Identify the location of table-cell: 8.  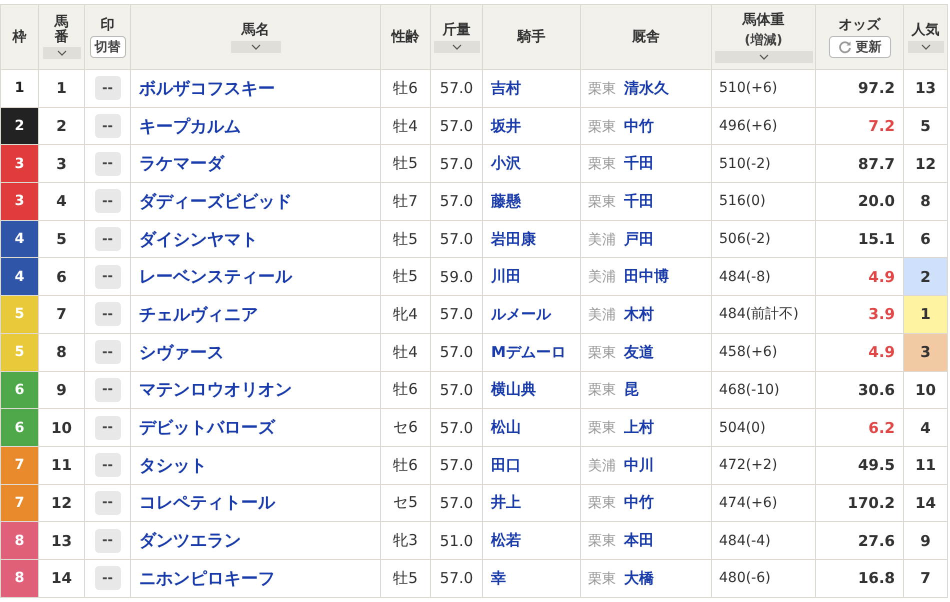
(926, 201).